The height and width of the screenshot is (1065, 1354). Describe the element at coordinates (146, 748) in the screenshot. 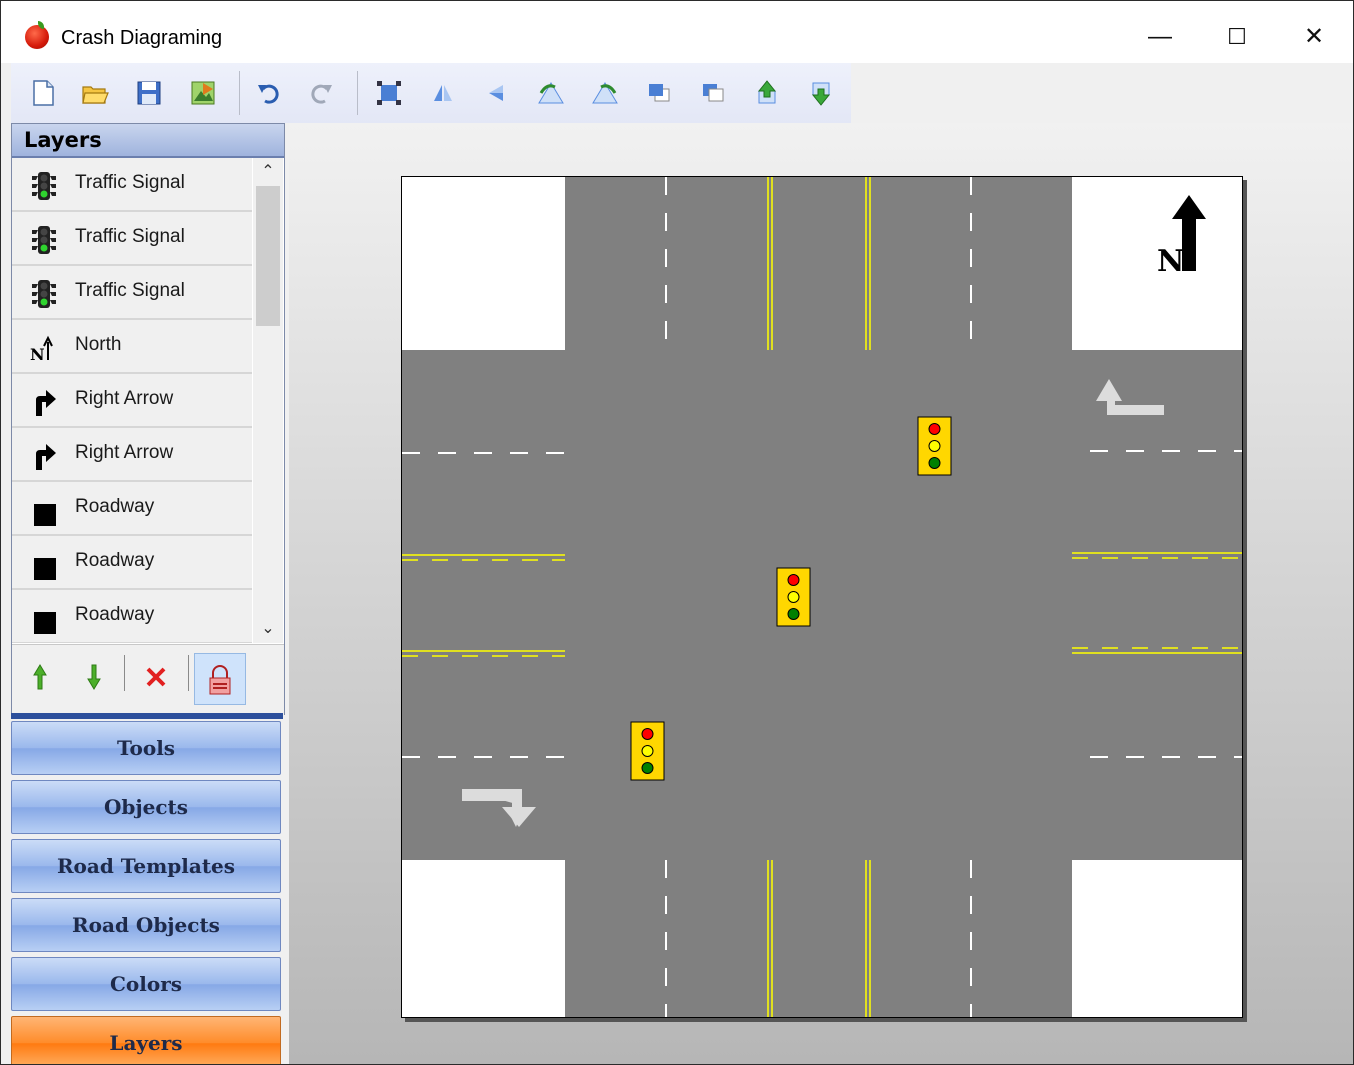

I see `nav-tools-button: Tools` at that location.